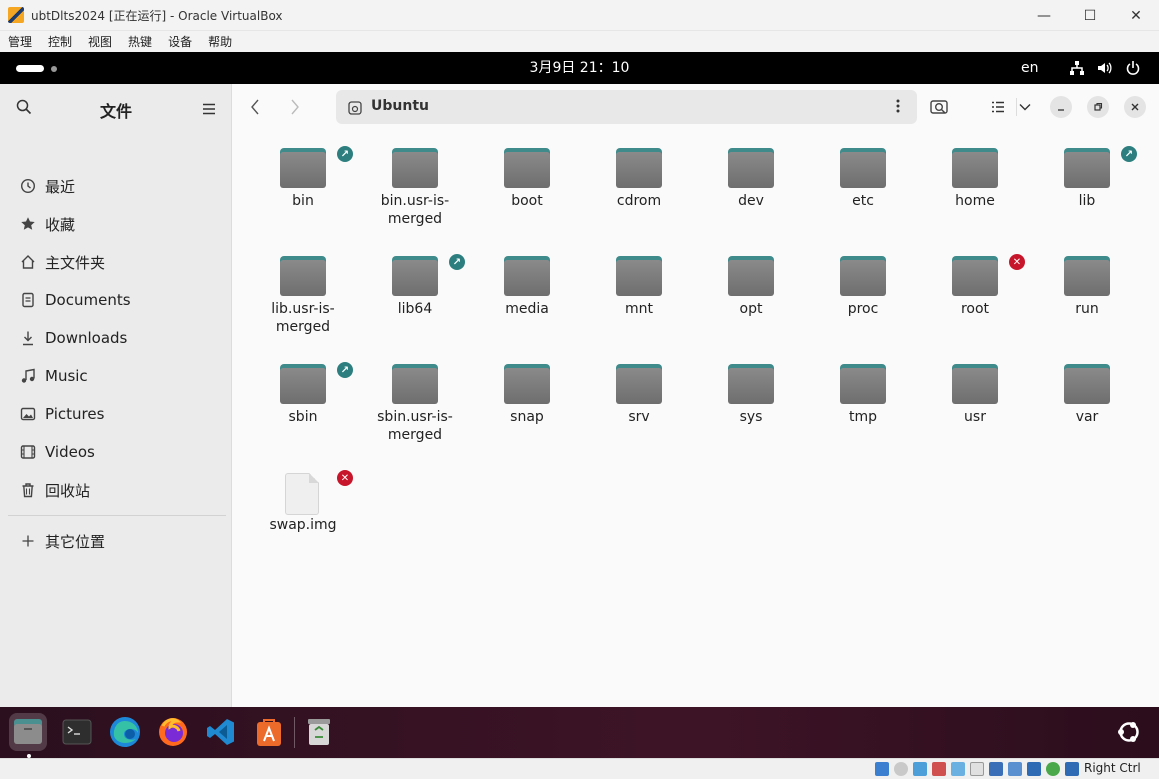 The width and height of the screenshot is (1159, 779). I want to click on folder-item: ✕ root, so click(975, 292).